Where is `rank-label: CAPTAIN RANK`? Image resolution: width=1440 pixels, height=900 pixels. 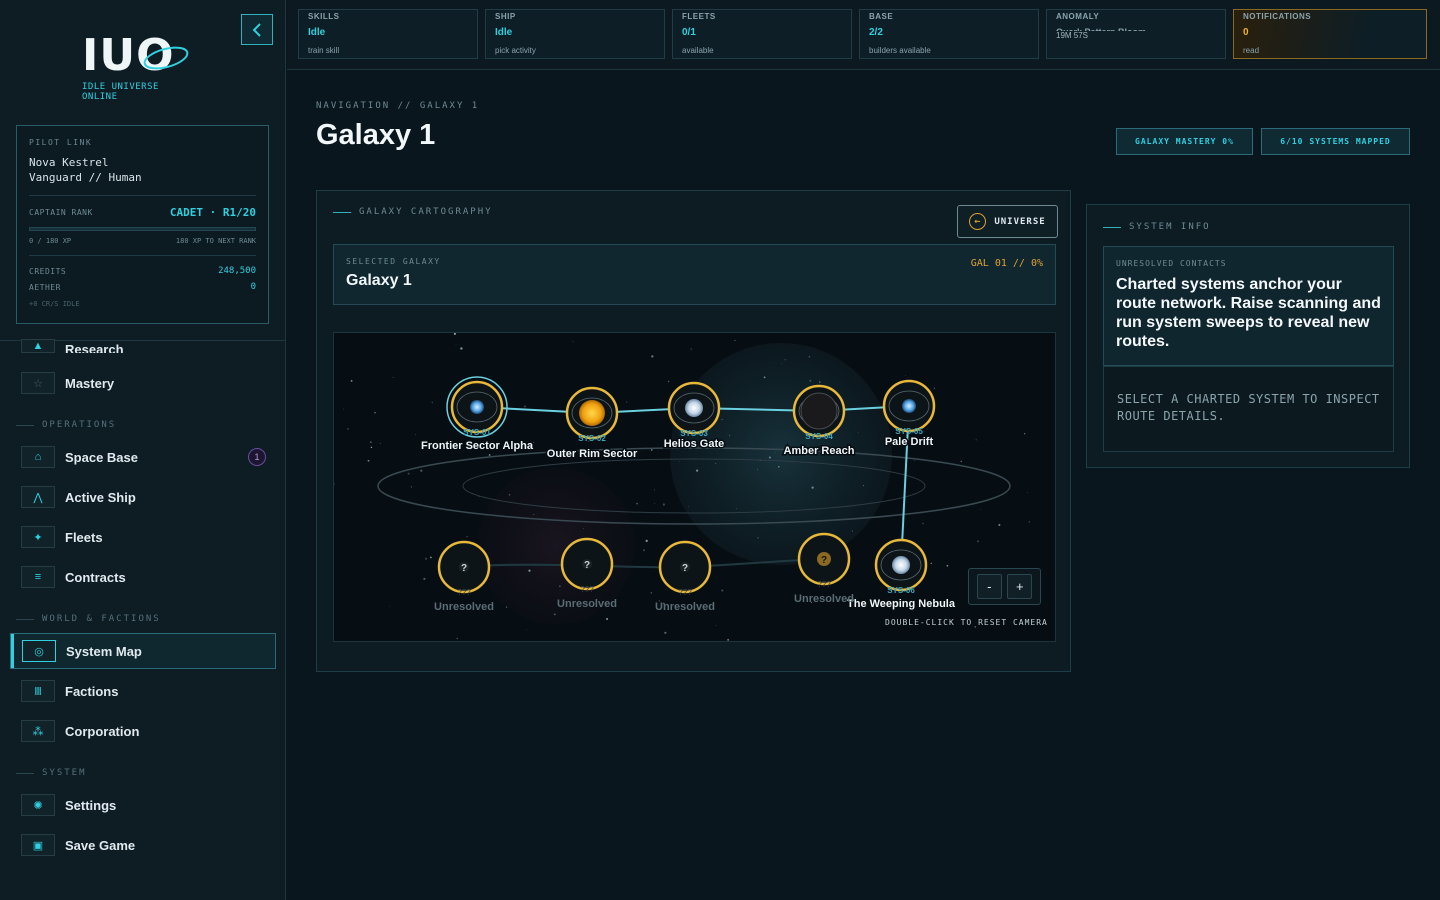 rank-label: CAPTAIN RANK is located at coordinates (61, 212).